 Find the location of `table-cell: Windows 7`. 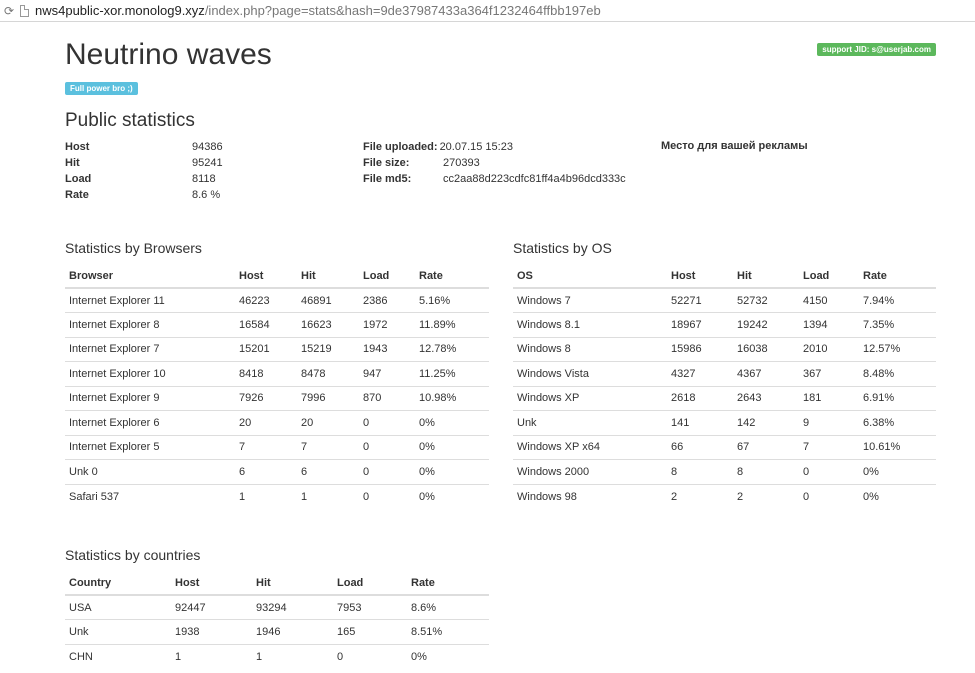

table-cell: Windows 7 is located at coordinates (544, 300).